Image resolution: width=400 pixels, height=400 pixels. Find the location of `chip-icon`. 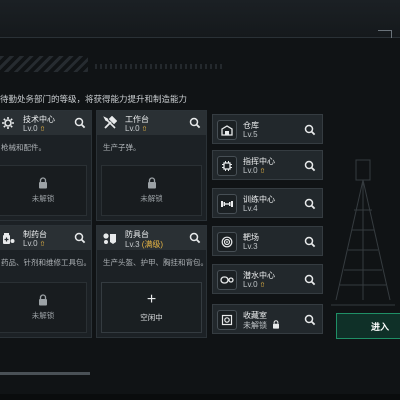

chip-icon is located at coordinates (227, 166).